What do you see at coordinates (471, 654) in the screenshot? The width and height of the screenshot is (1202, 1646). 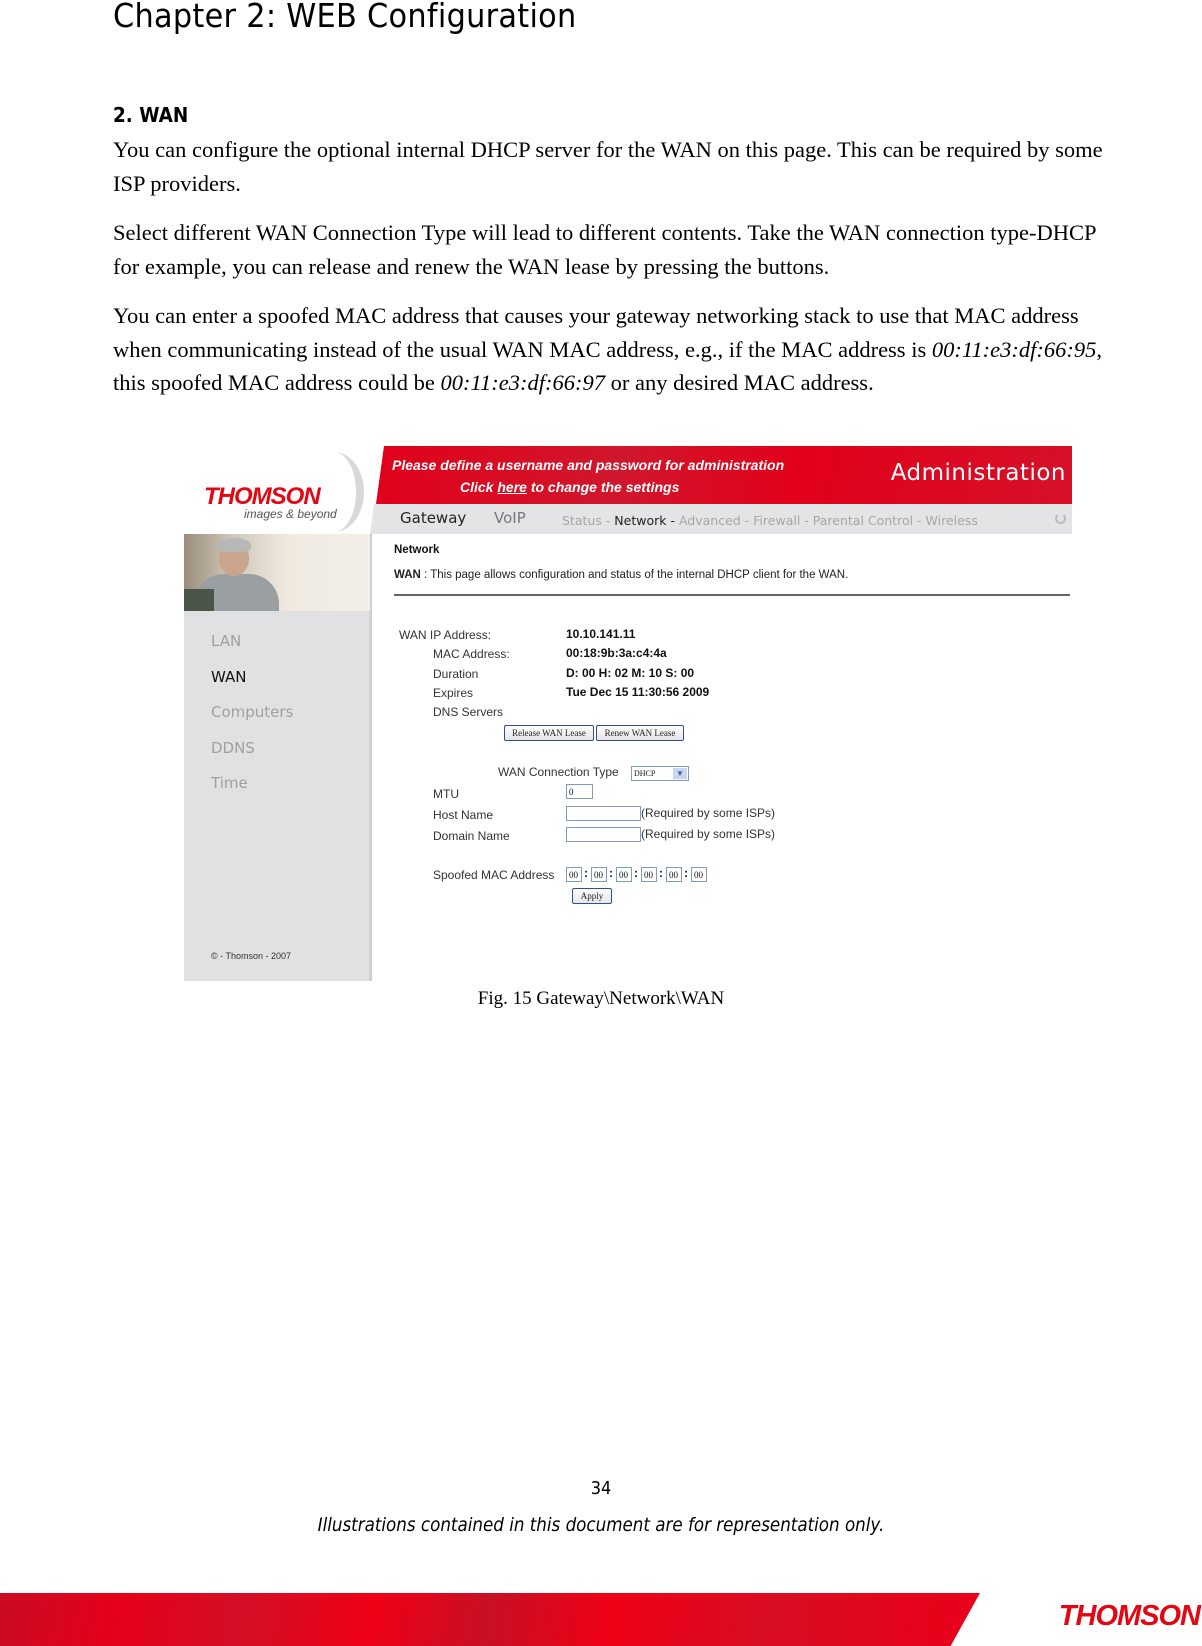 I see `mac-address-label: MAC Address:` at bounding box center [471, 654].